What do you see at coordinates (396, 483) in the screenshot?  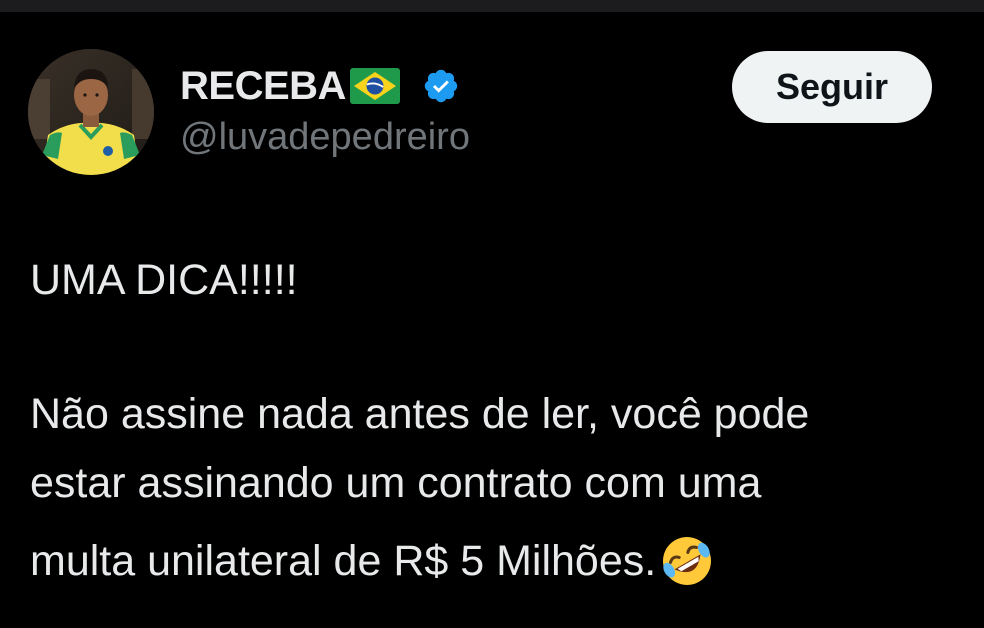 I see `tweet-text-line: estar assinando um contrato com uma` at bounding box center [396, 483].